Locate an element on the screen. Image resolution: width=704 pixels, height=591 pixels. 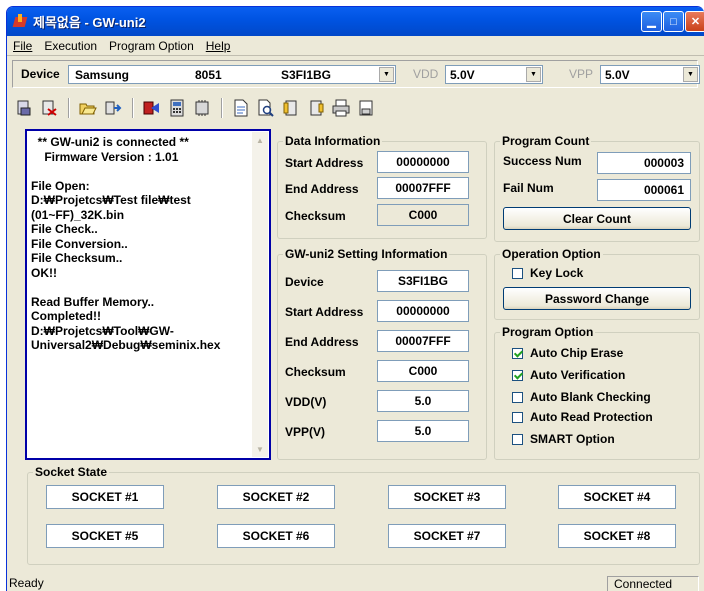
status-text: Ready is located at coordinates (26, 583).